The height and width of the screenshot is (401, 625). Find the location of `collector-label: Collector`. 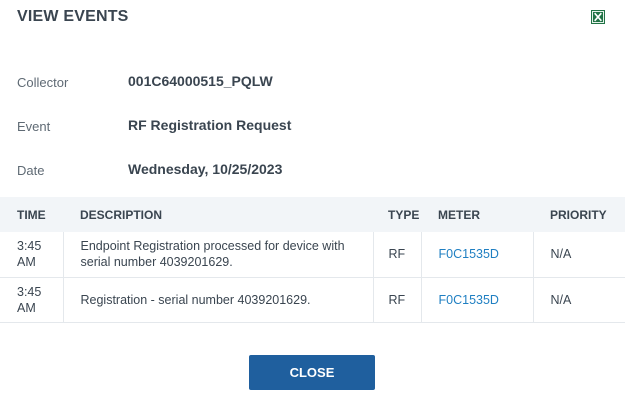

collector-label: Collector is located at coordinates (43, 82).